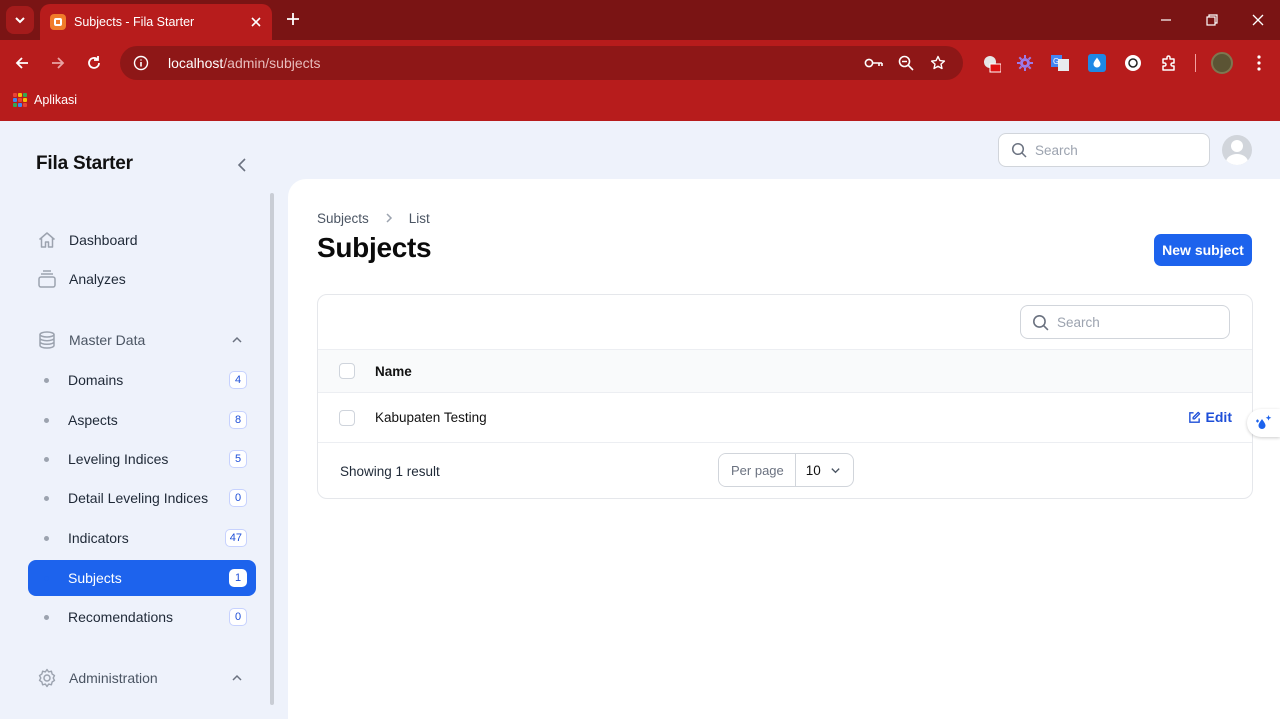  I want to click on xampp-favicon-icon, so click(58, 22).